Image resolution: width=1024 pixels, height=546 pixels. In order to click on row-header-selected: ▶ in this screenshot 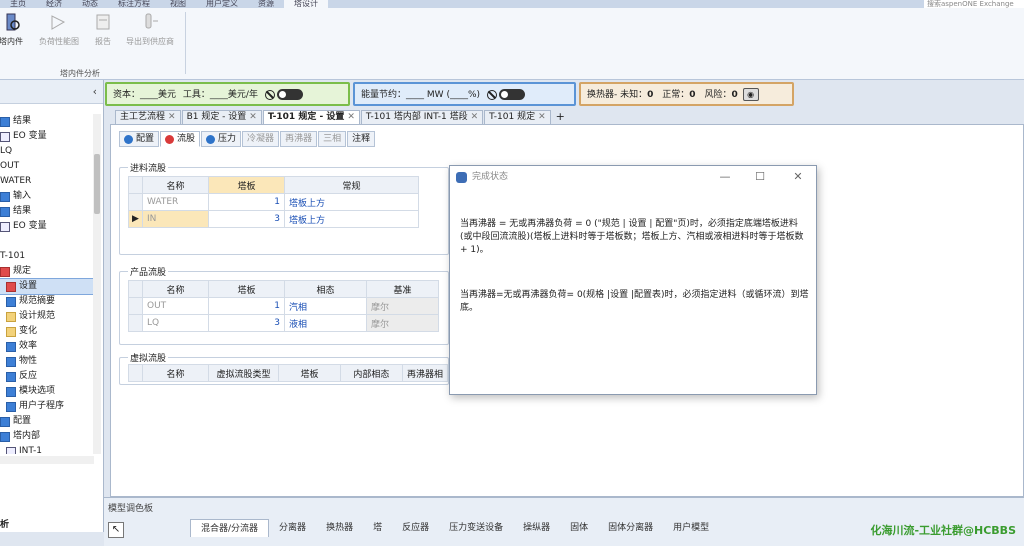, I will do `click(135, 219)`.